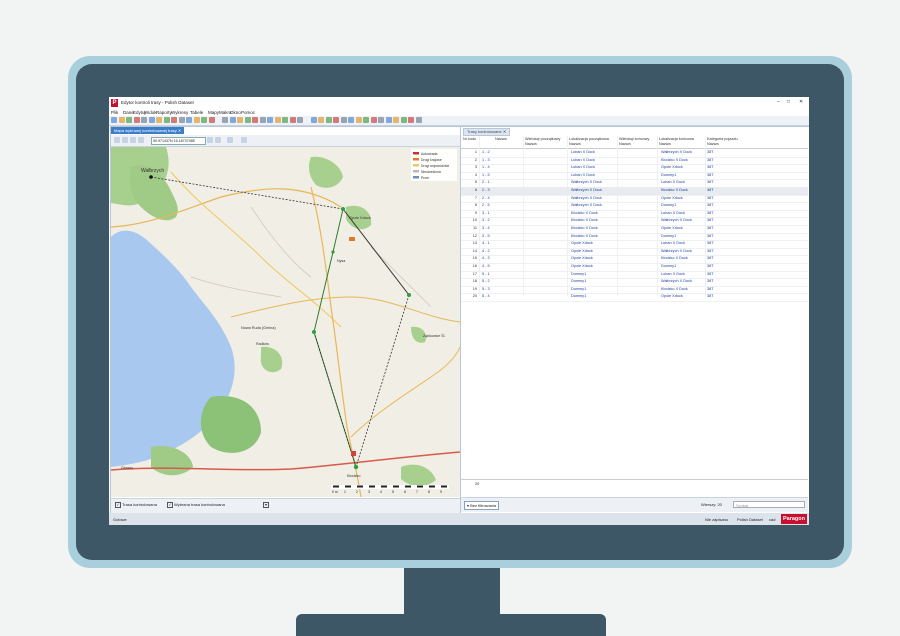 The height and width of the screenshot is (636, 900). What do you see at coordinates (431, 160) in the screenshot?
I see `legend-entry: Drogi krajowe` at bounding box center [431, 160].